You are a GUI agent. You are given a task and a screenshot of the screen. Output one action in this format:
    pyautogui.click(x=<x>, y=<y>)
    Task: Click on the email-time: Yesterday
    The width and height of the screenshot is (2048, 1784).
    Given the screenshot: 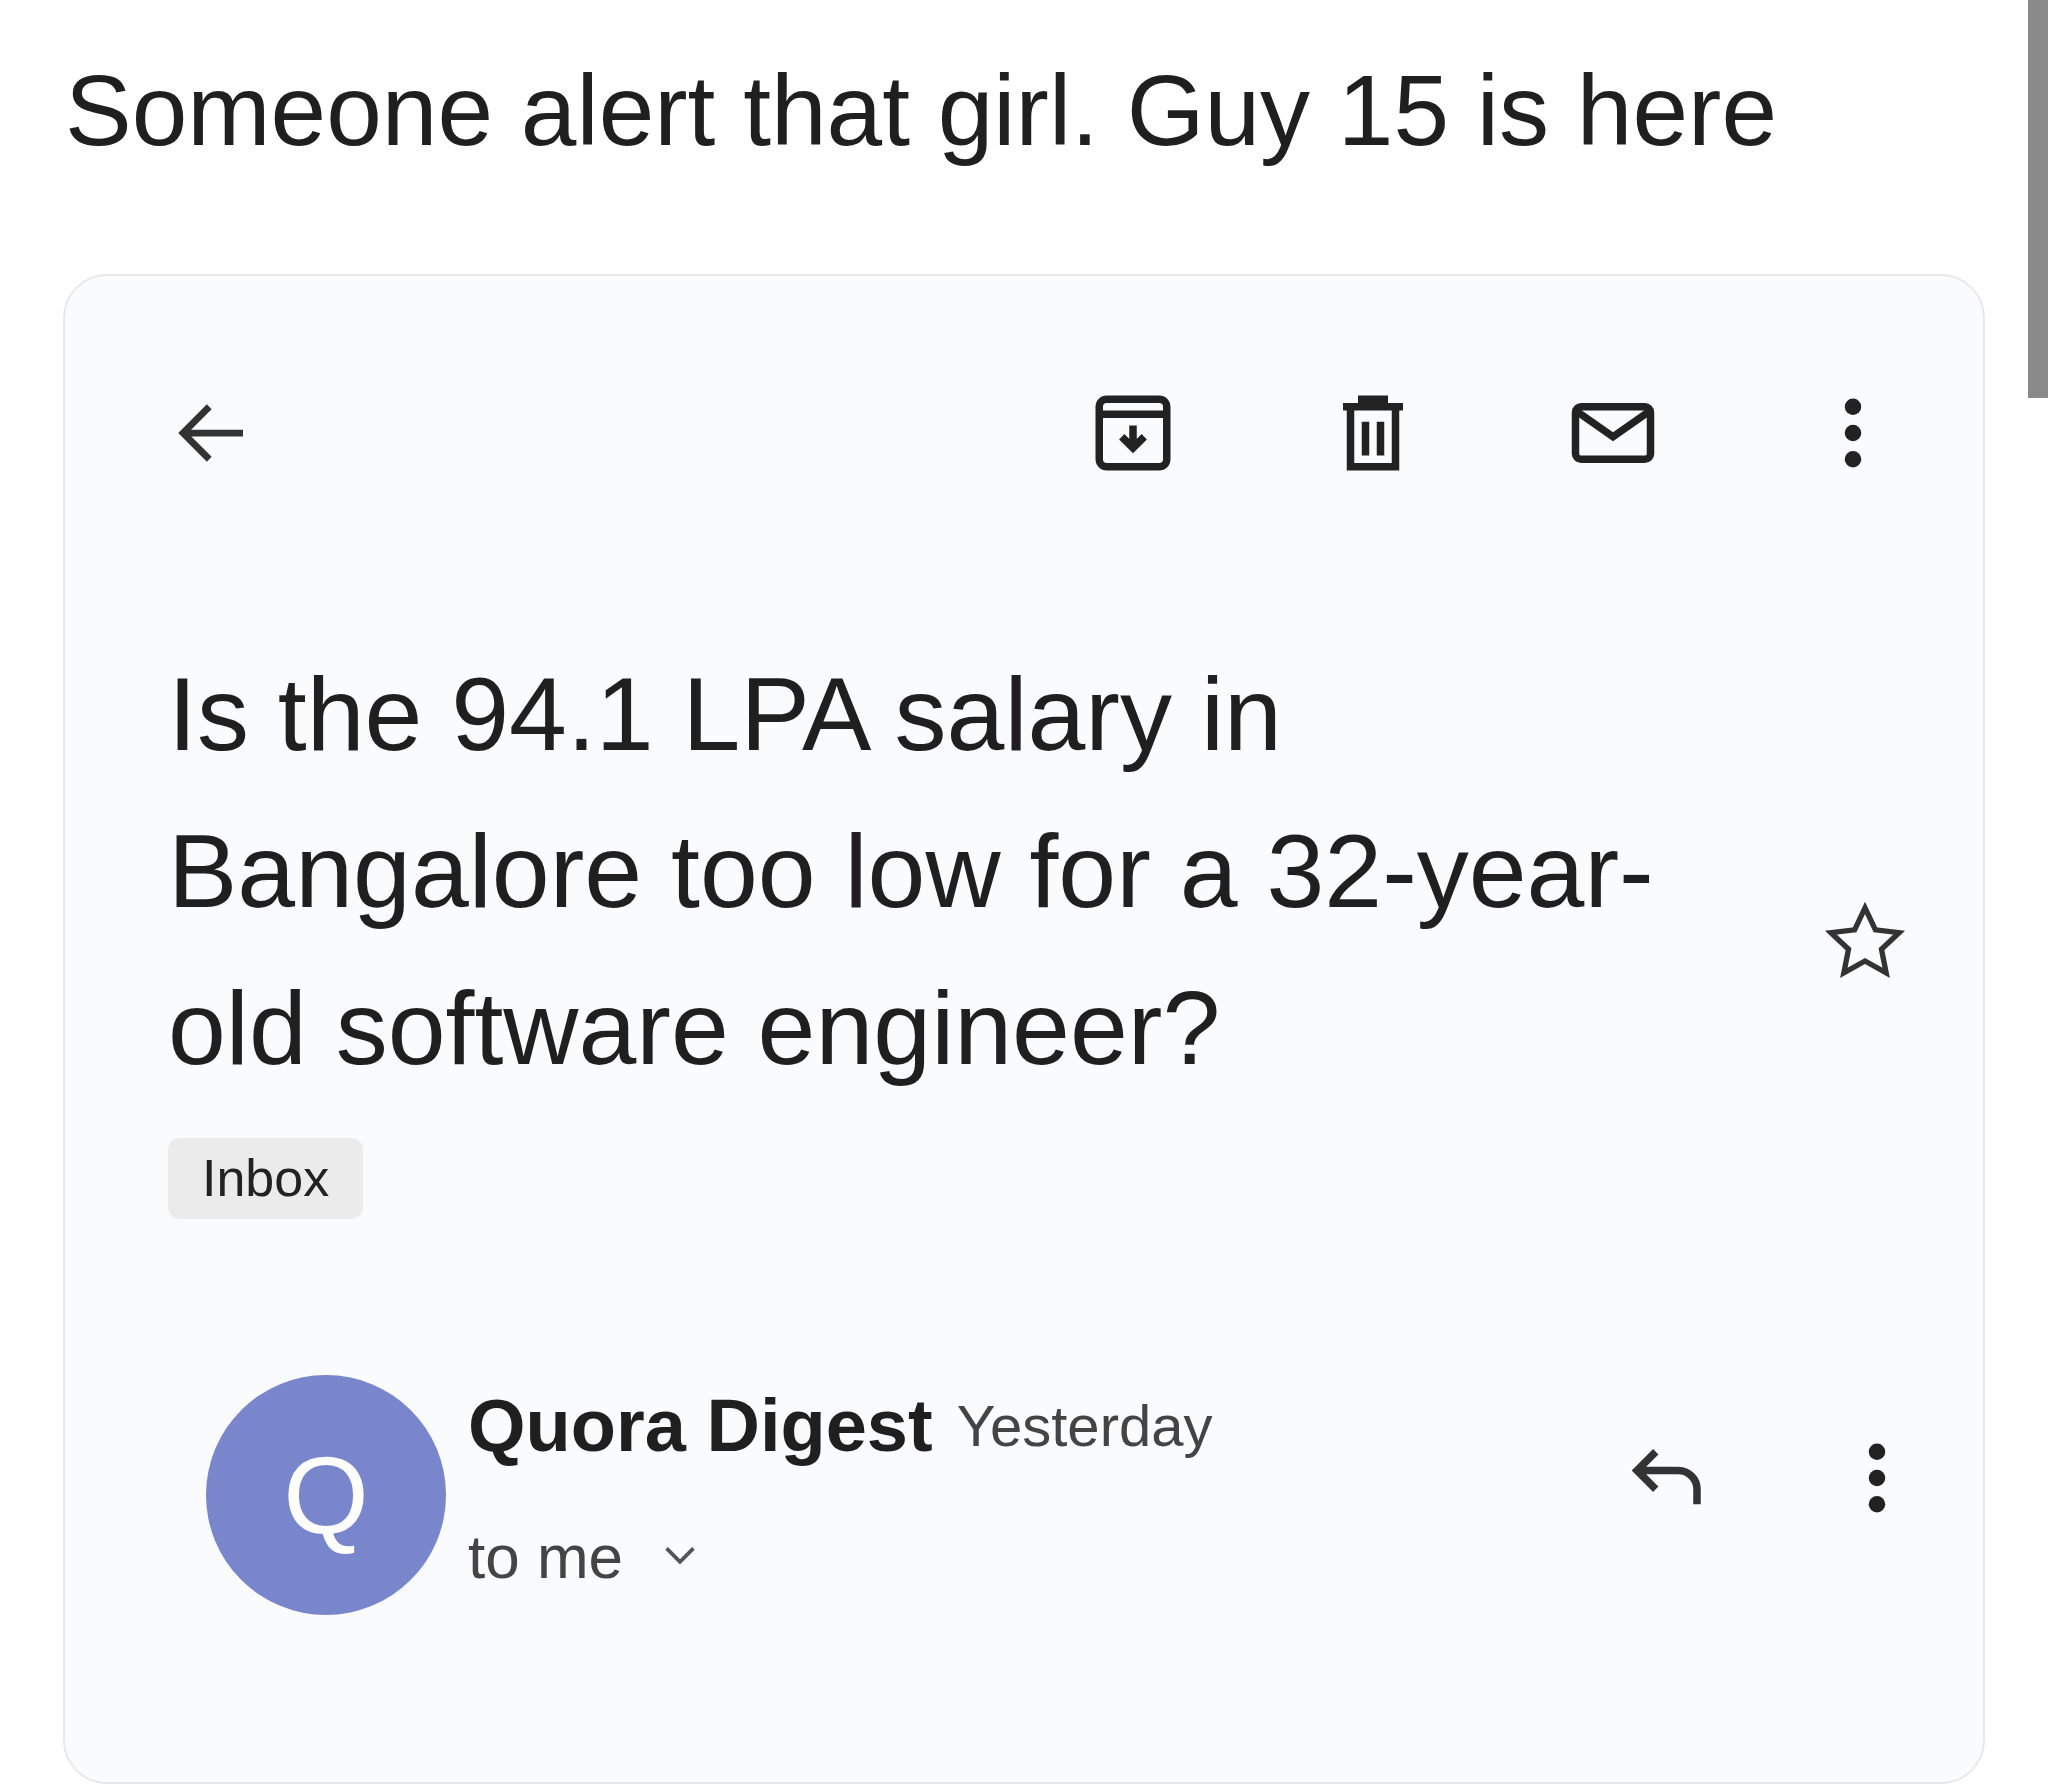 What is the action you would take?
    pyautogui.click(x=1084, y=1425)
    